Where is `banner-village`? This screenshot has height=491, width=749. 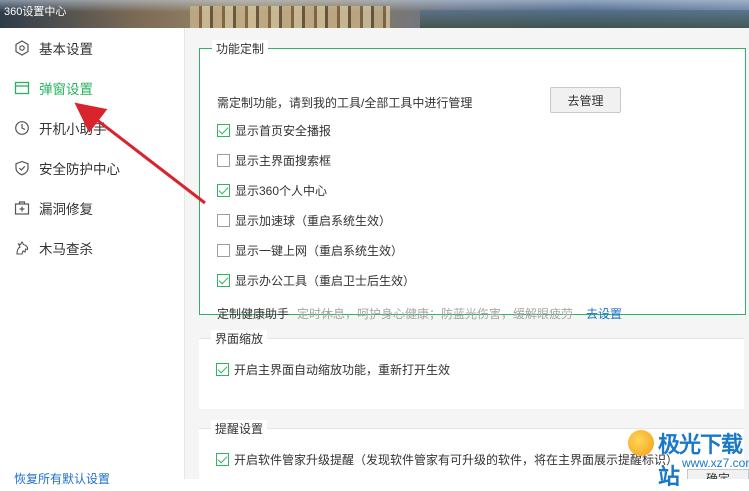 banner-village is located at coordinates (290, 17).